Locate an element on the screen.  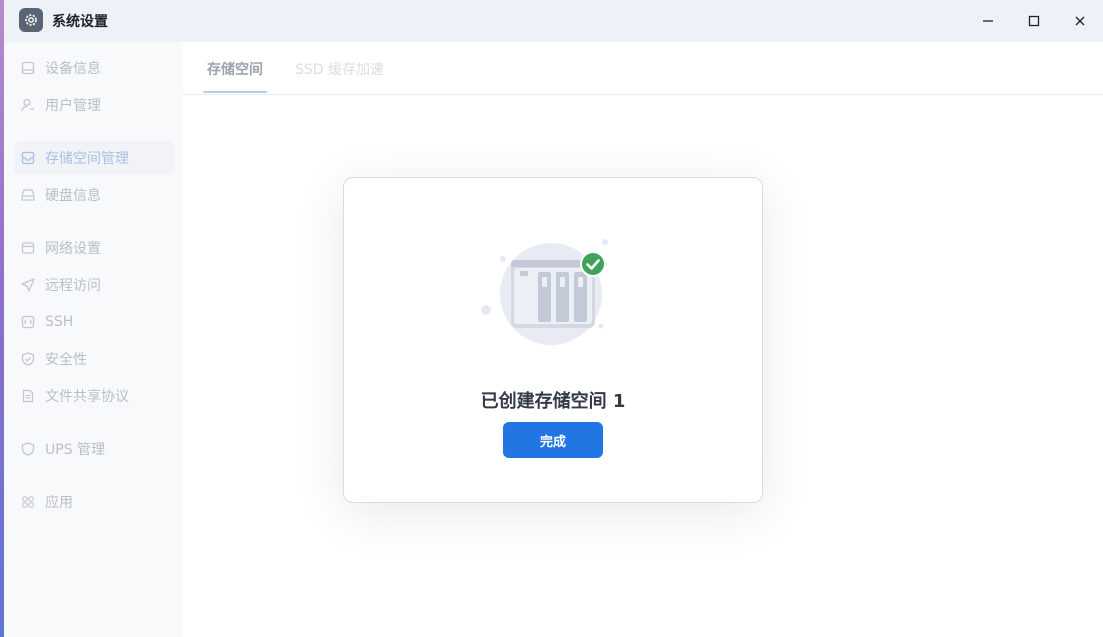
sidebar-item-ups-management: UPS 管理 is located at coordinates (94, 449).